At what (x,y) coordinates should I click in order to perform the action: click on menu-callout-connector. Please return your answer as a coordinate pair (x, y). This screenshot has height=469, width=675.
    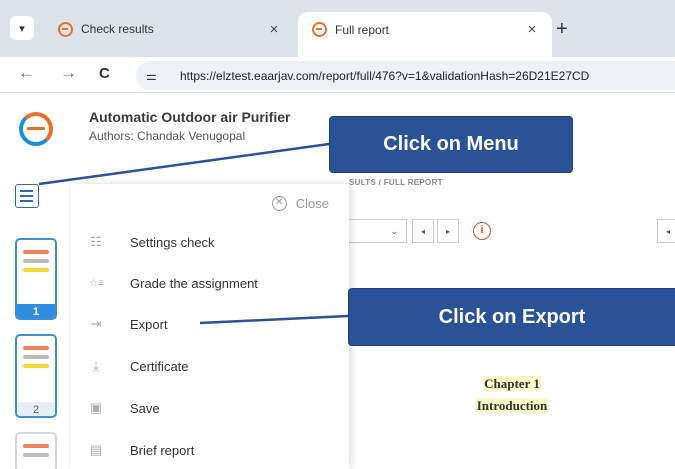
    Looking at the image, I should click on (184, 164).